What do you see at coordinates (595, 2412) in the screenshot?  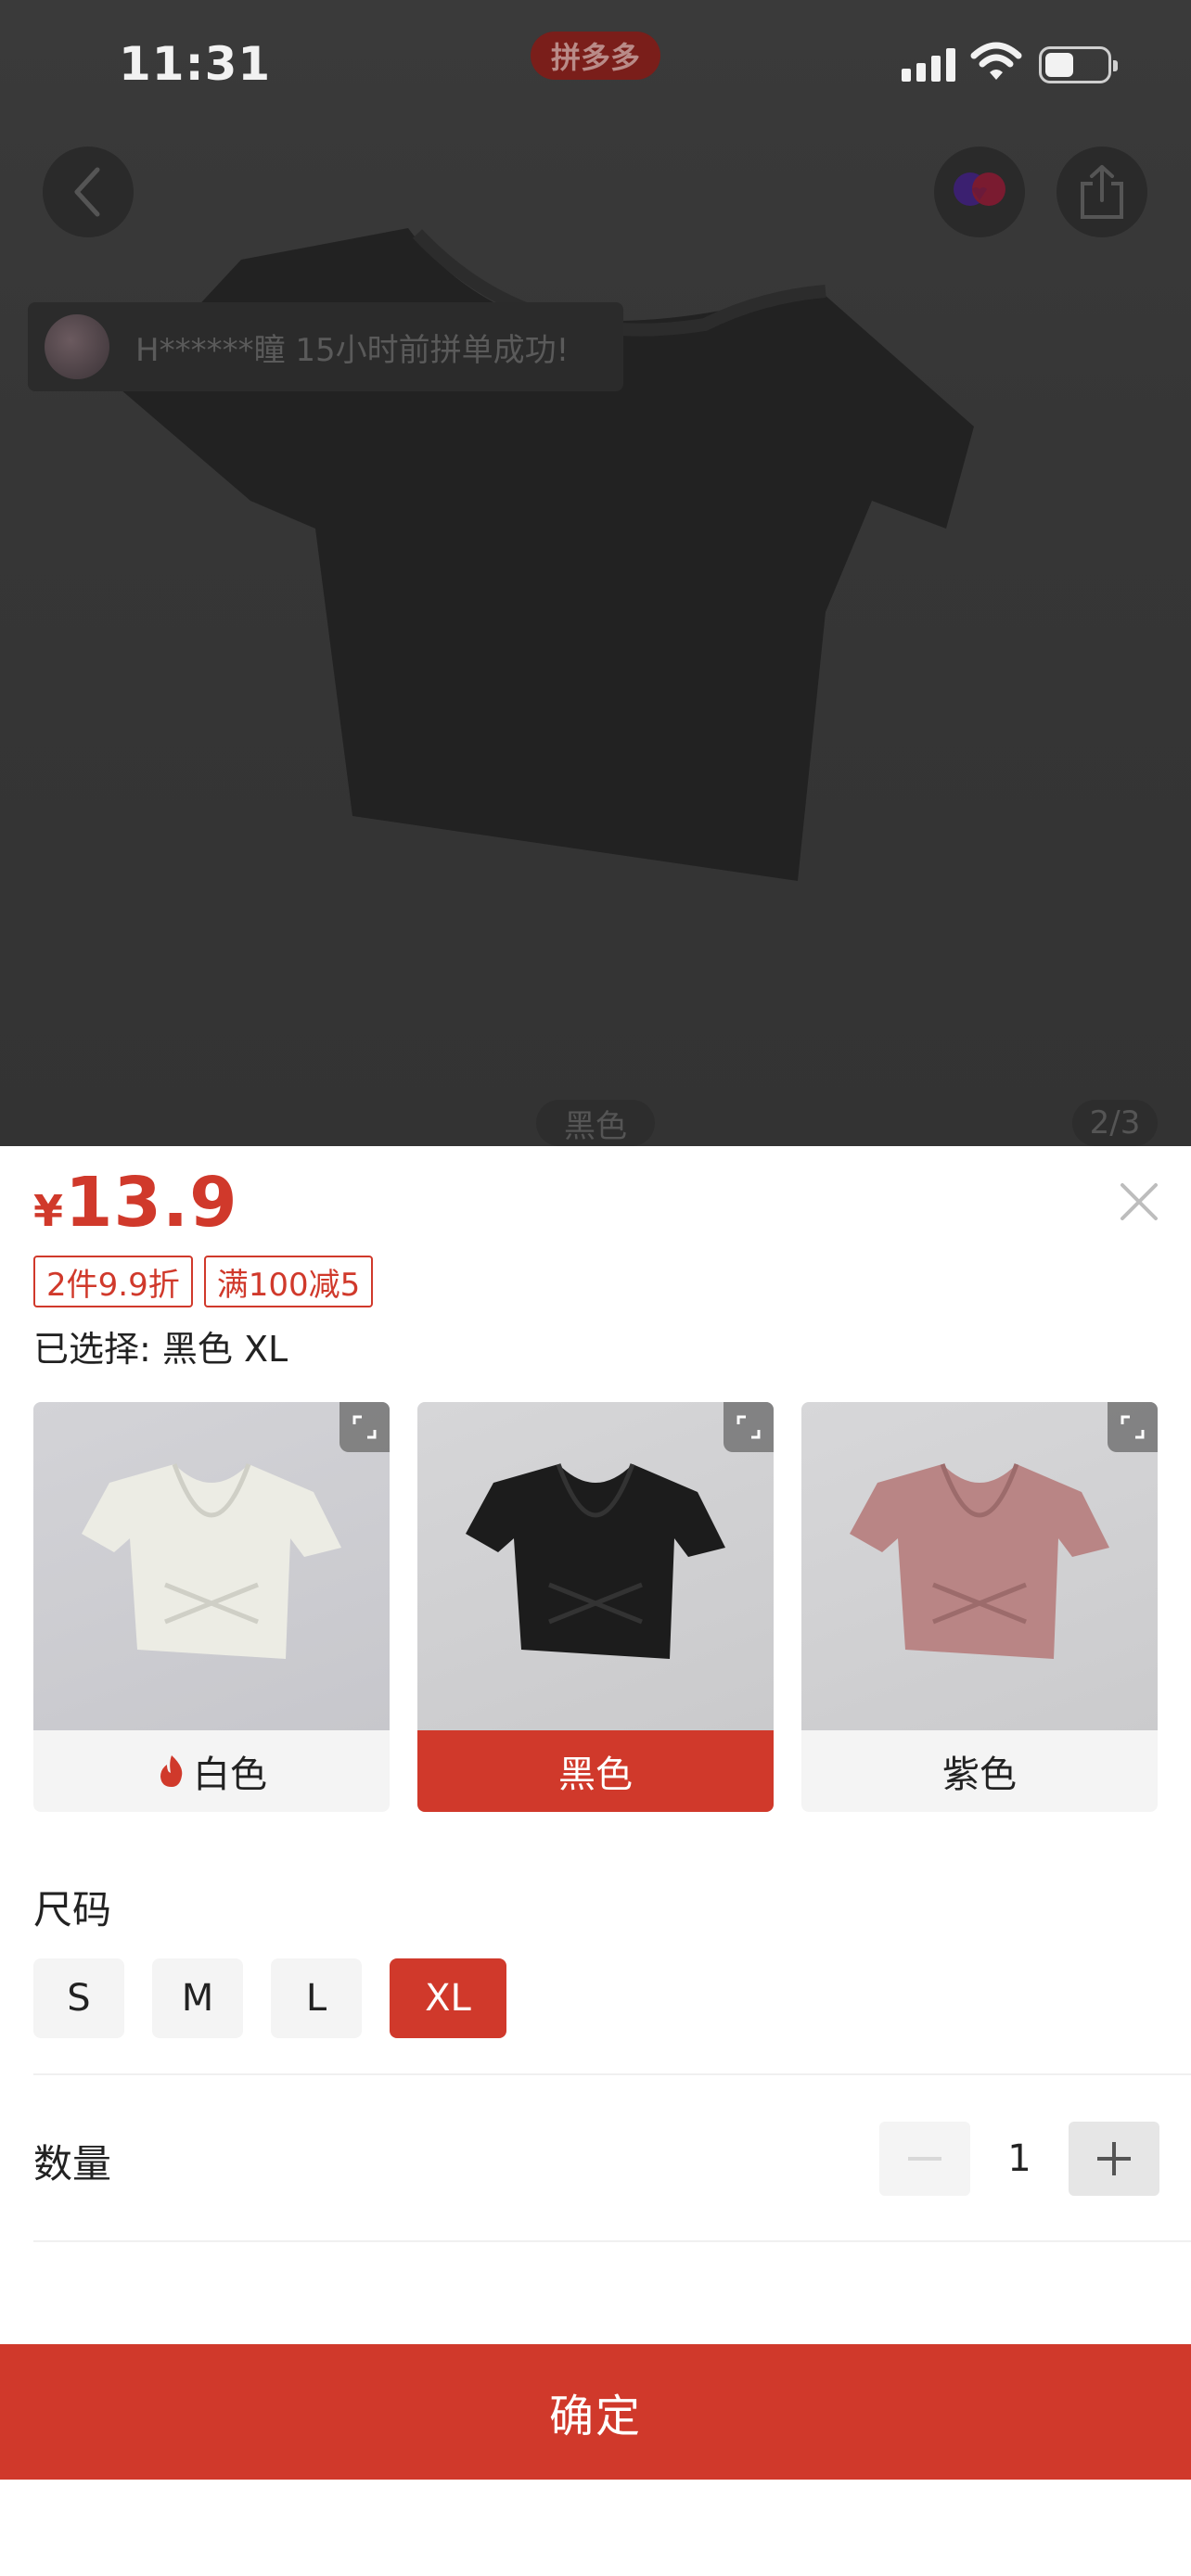 I see `confirm-button: 确定` at bounding box center [595, 2412].